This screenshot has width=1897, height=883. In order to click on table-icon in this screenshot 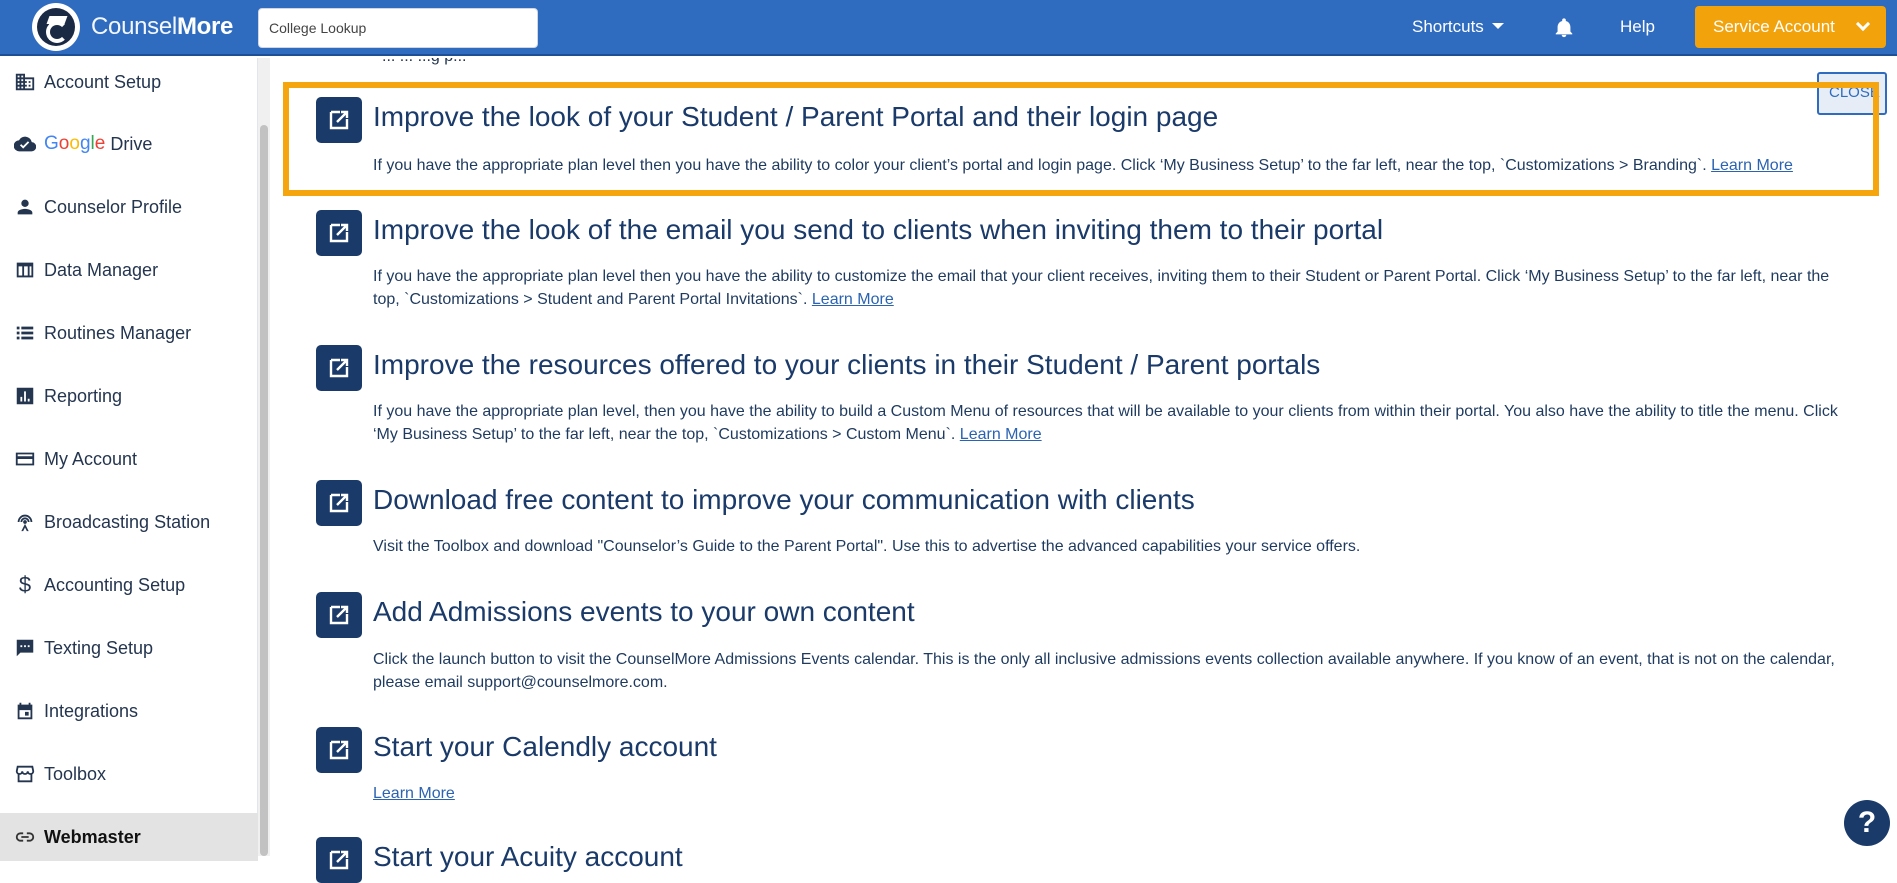, I will do `click(25, 270)`.